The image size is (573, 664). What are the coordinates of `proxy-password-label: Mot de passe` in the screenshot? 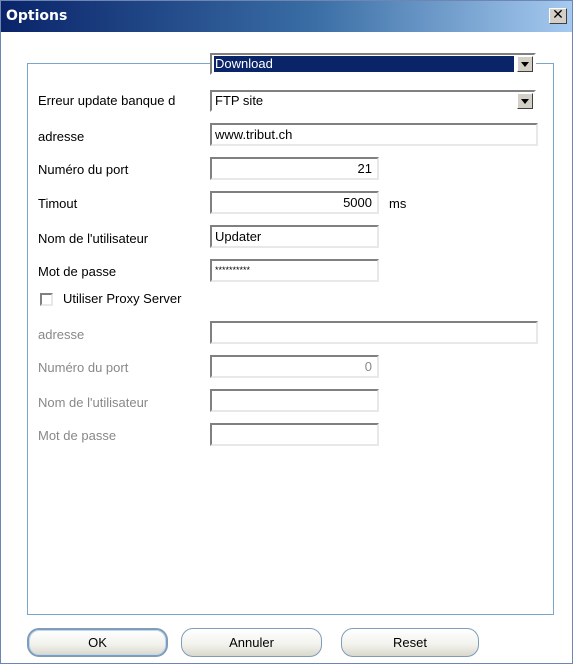 It's located at (77, 435).